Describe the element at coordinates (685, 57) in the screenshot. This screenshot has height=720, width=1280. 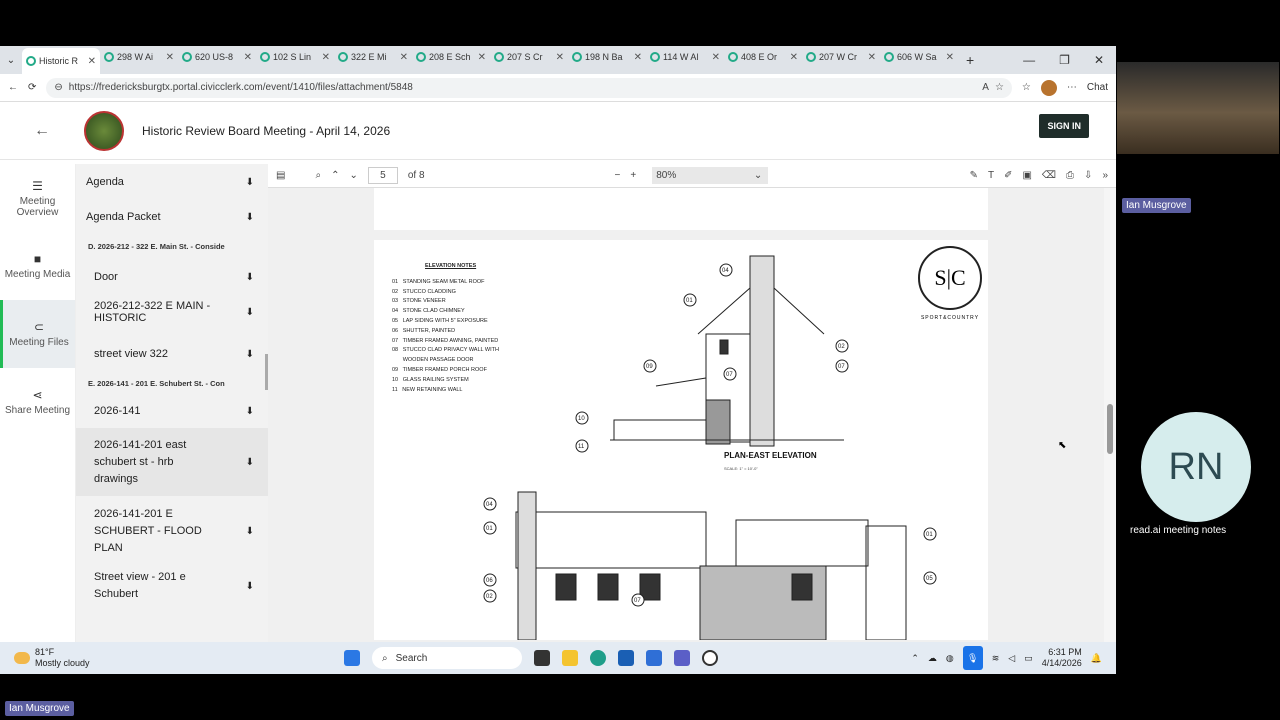
I see `browser-tab: 114 W Al ✕` at that location.